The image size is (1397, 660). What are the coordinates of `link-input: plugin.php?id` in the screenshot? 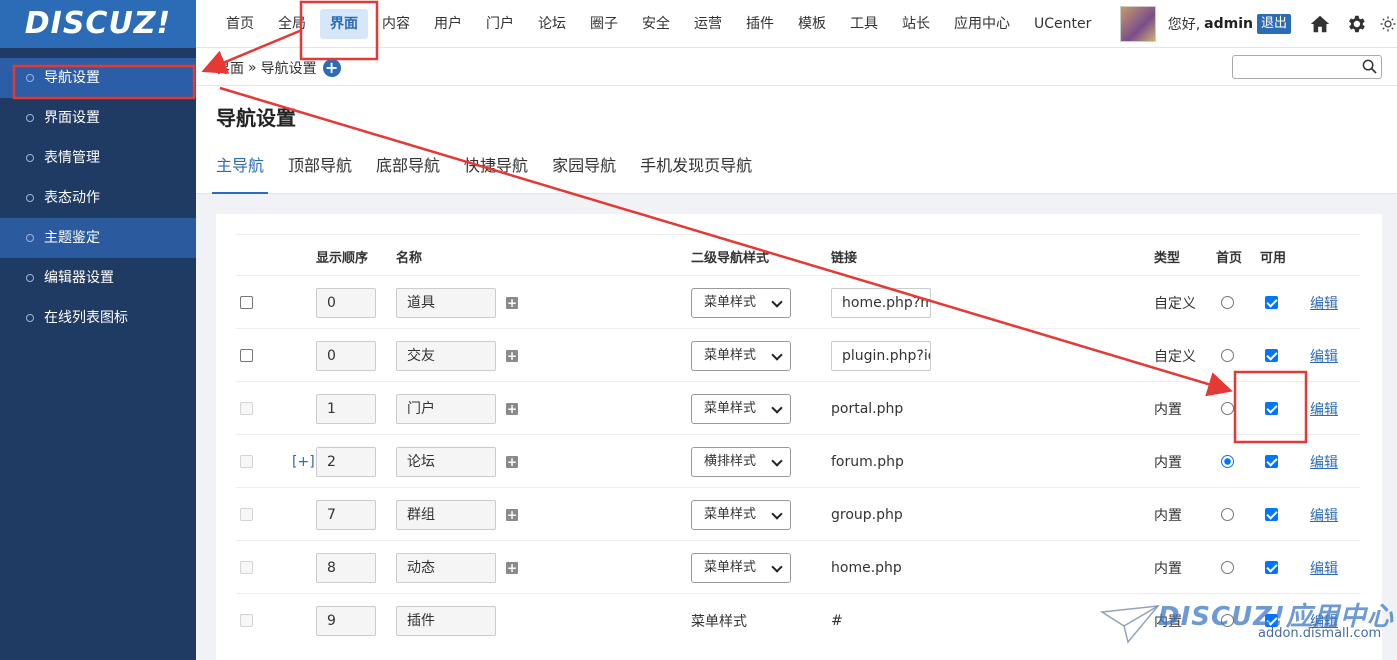 It's located at (881, 355).